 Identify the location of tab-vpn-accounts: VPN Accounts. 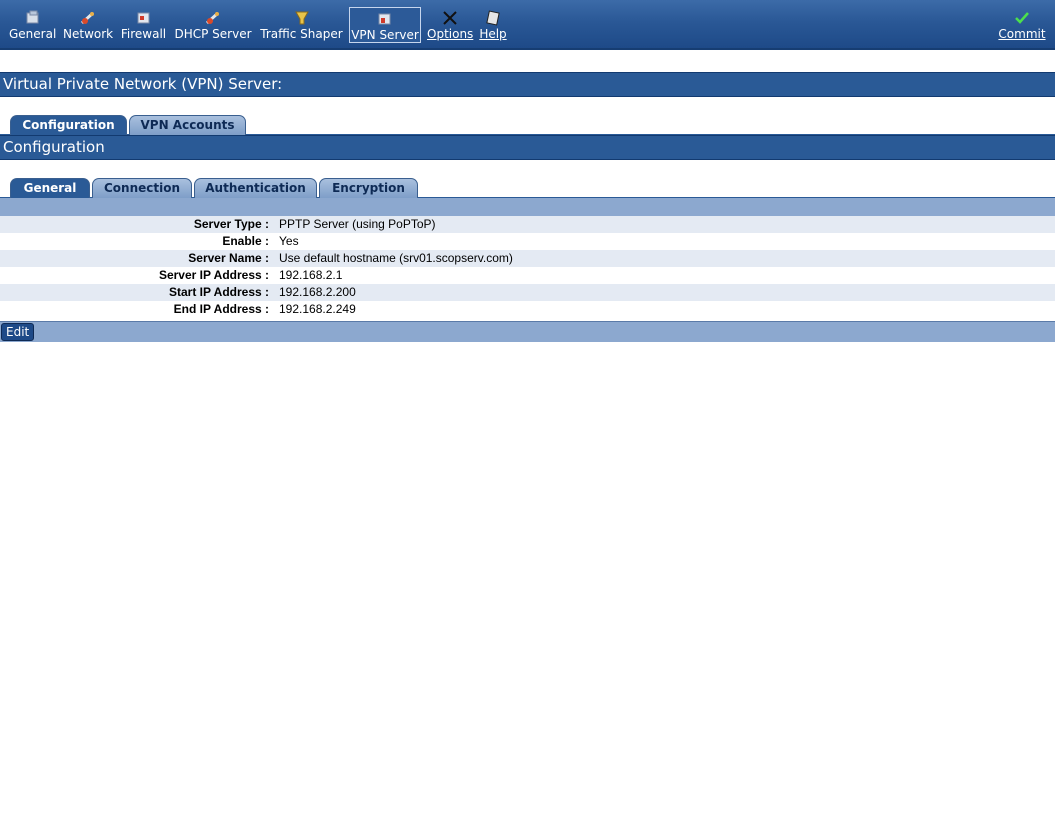
(187, 125).